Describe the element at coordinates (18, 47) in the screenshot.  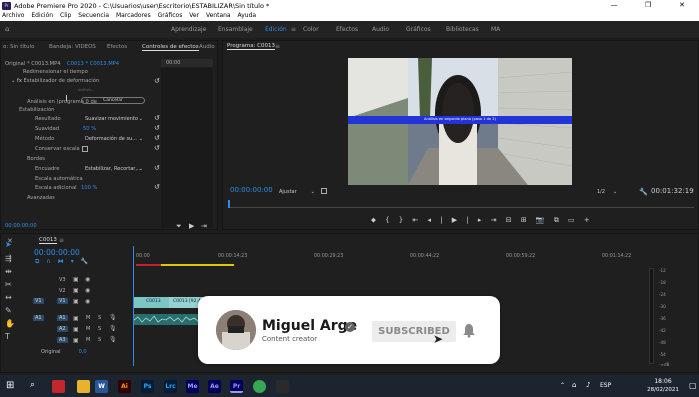
I see `tab-sin-titulo: o: Sin título` at that location.